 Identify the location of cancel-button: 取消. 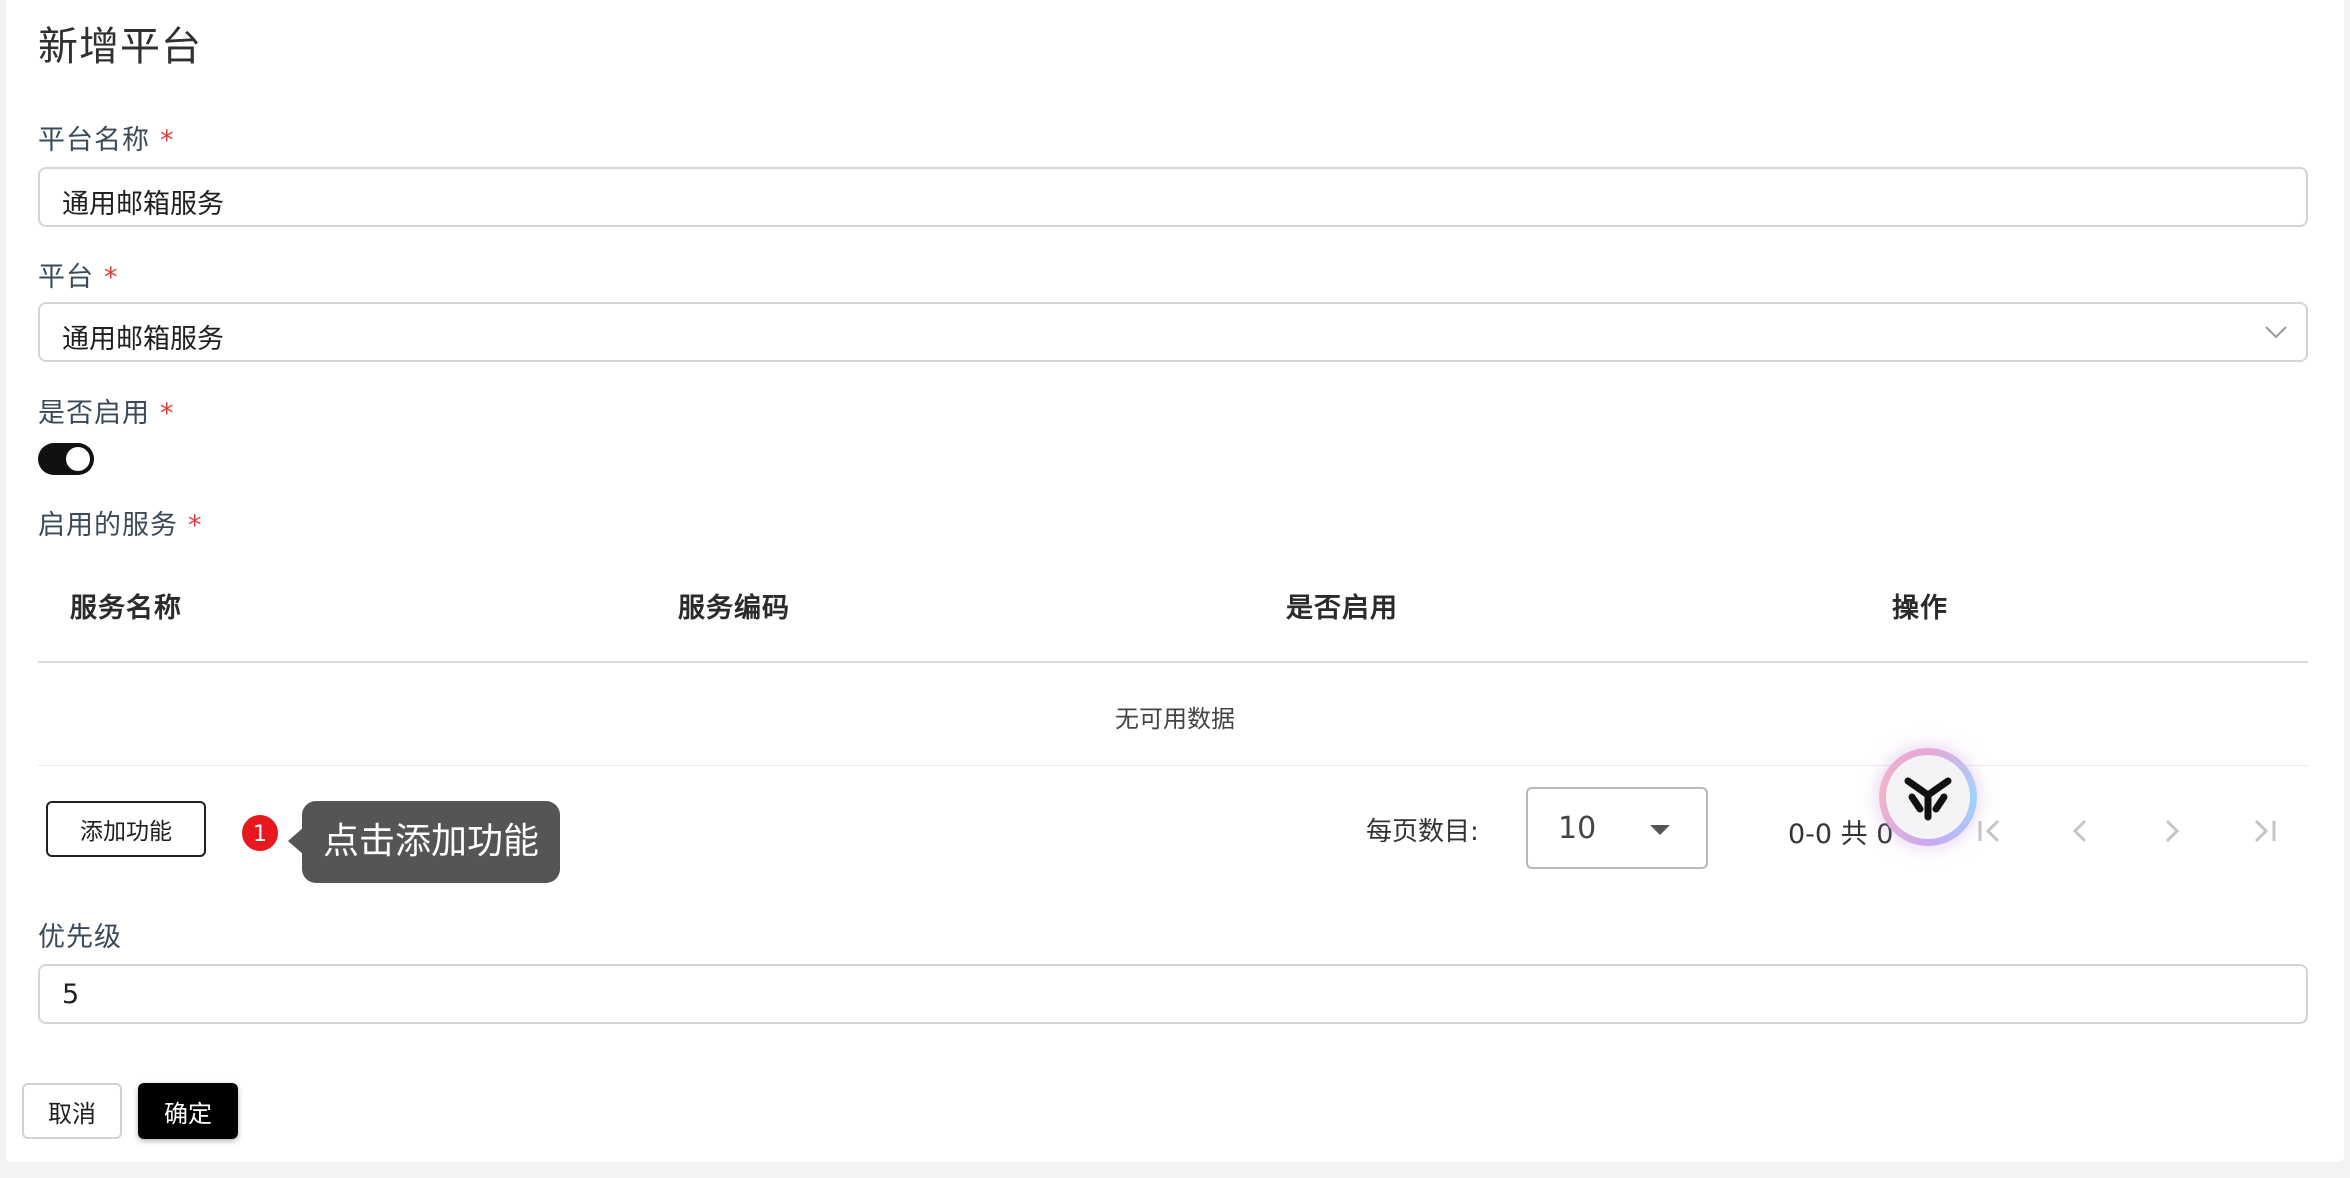
(72, 1111).